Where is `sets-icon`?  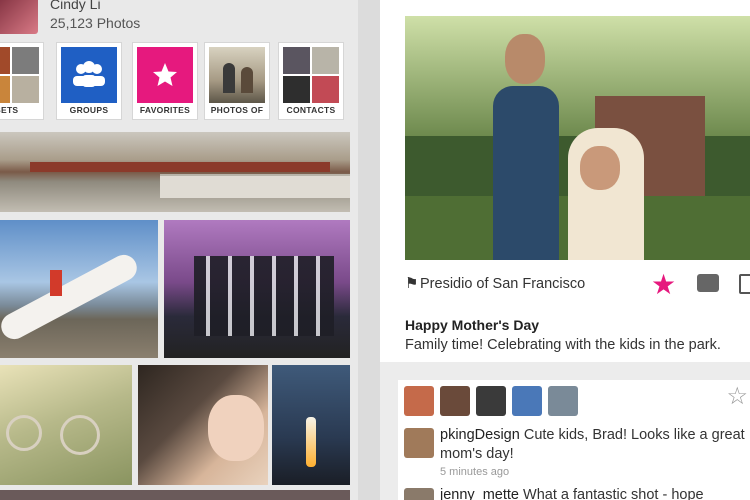
sets-icon is located at coordinates (19, 75).